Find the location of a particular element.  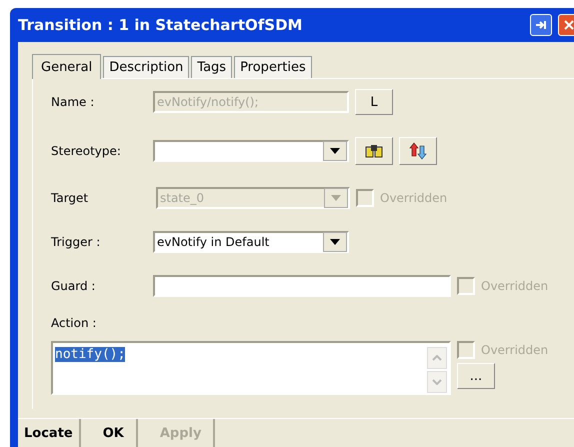

close-button is located at coordinates (566, 25).